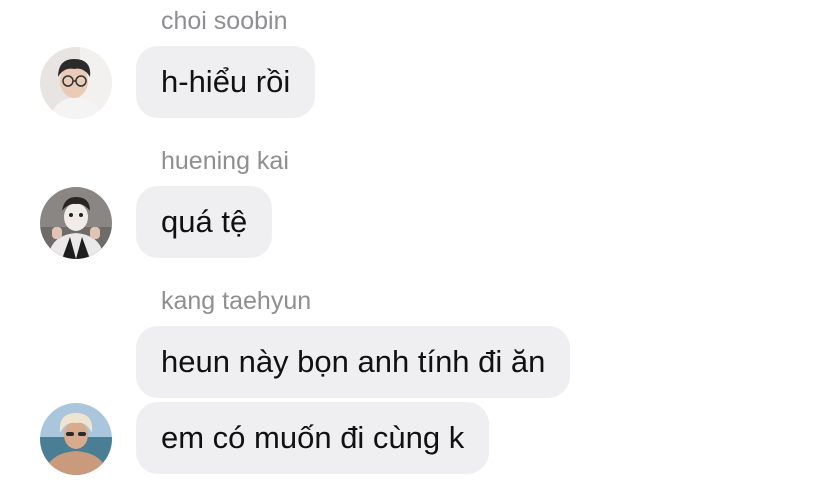 The width and height of the screenshot is (828, 496). I want to click on message-bubble: heun này bọn anh tính đi ăn, so click(353, 362).